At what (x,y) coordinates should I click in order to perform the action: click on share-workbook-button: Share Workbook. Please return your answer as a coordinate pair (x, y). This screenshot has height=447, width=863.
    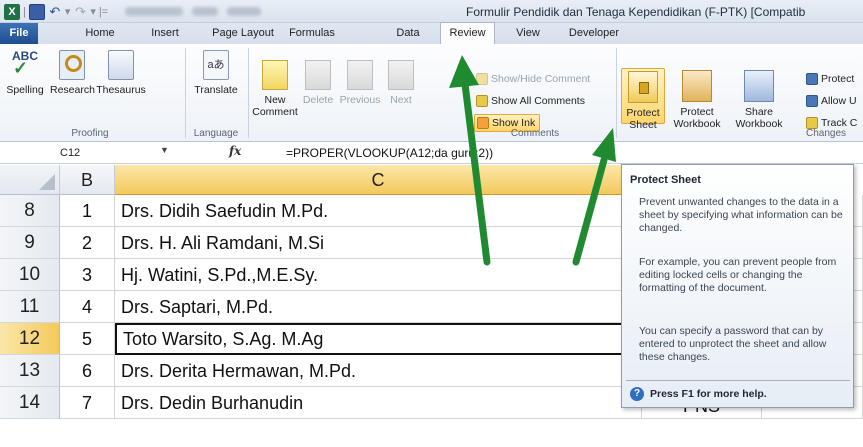
    Looking at the image, I should click on (759, 100).